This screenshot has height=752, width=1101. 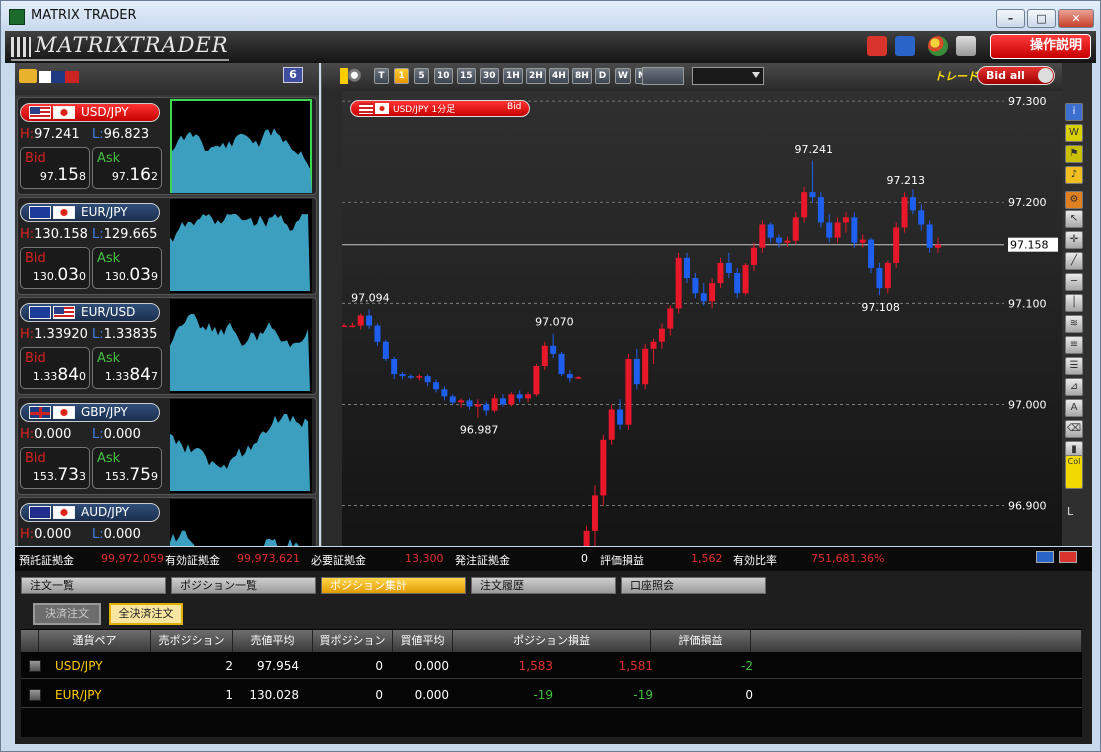 What do you see at coordinates (120, 47) in the screenshot?
I see `app-logo: MATRIXTRADER` at bounding box center [120, 47].